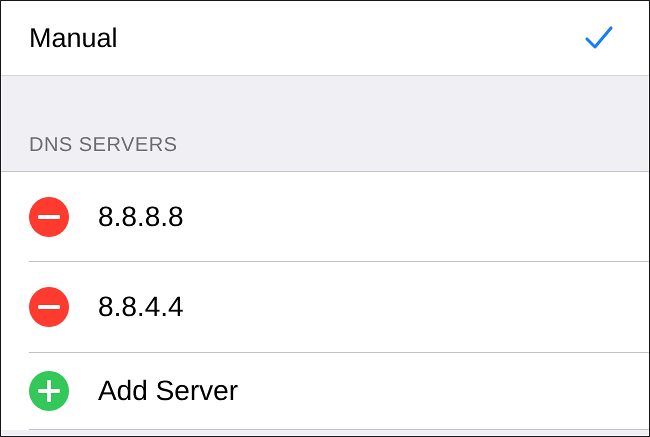  I want to click on server-address: 8.8.4.4, so click(141, 307).